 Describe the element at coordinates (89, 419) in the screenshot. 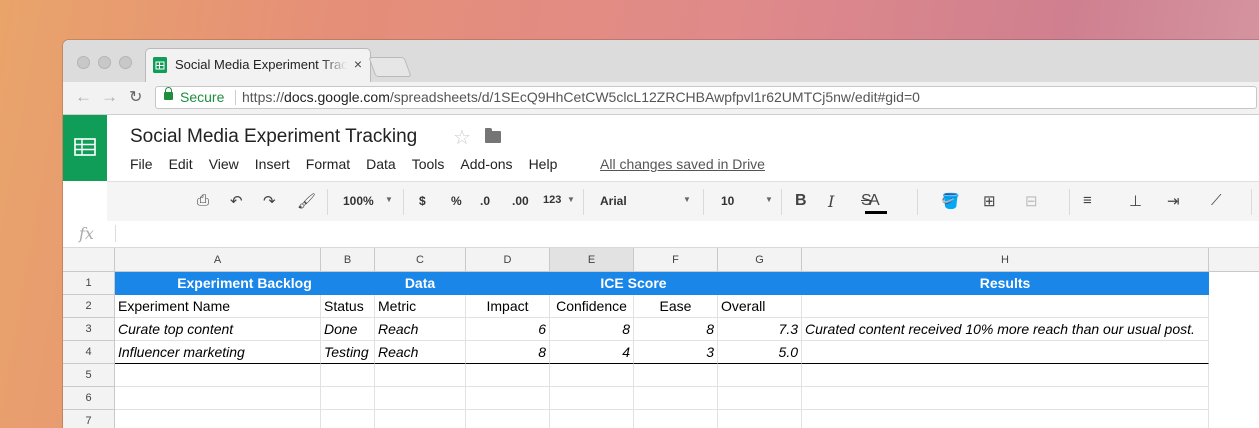

I see `row-header: 7` at that location.